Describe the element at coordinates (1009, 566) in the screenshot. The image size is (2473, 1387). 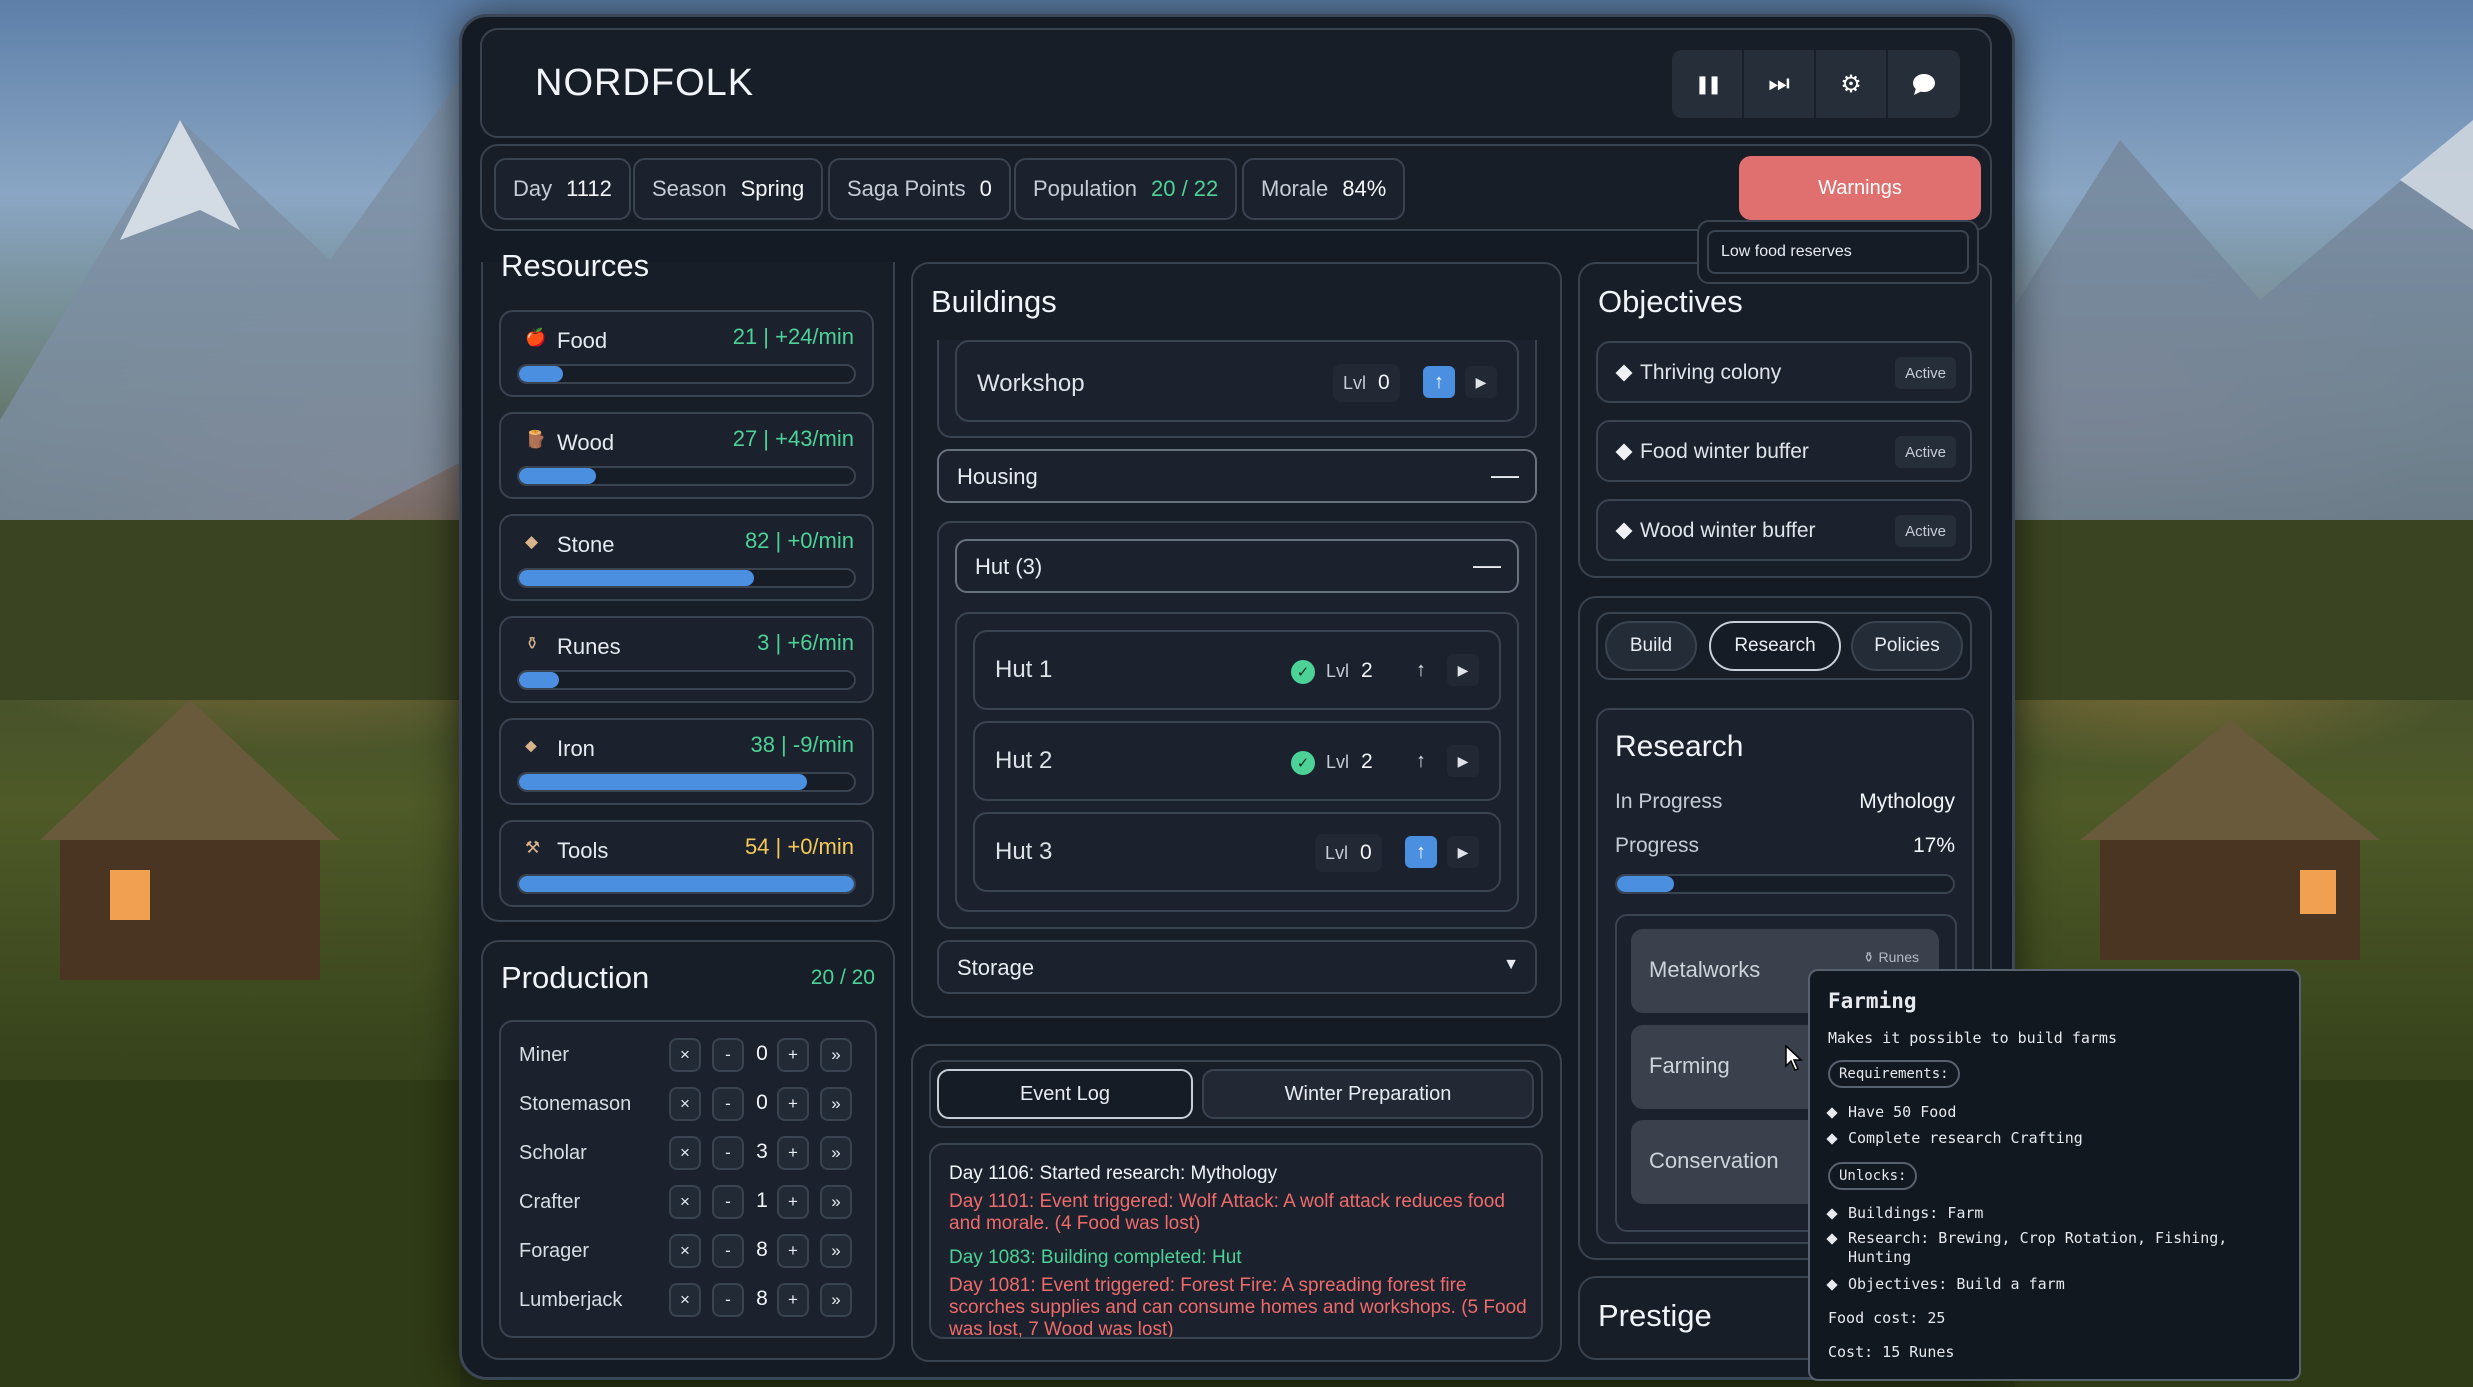
I see `hut-group-label: Hut (3)` at that location.